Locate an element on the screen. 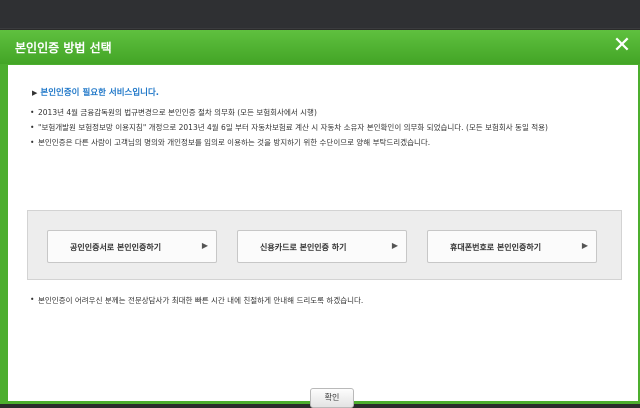  mobile-auth-button: 휴대폰번호로 본인인증하기 ▶ is located at coordinates (512, 246).